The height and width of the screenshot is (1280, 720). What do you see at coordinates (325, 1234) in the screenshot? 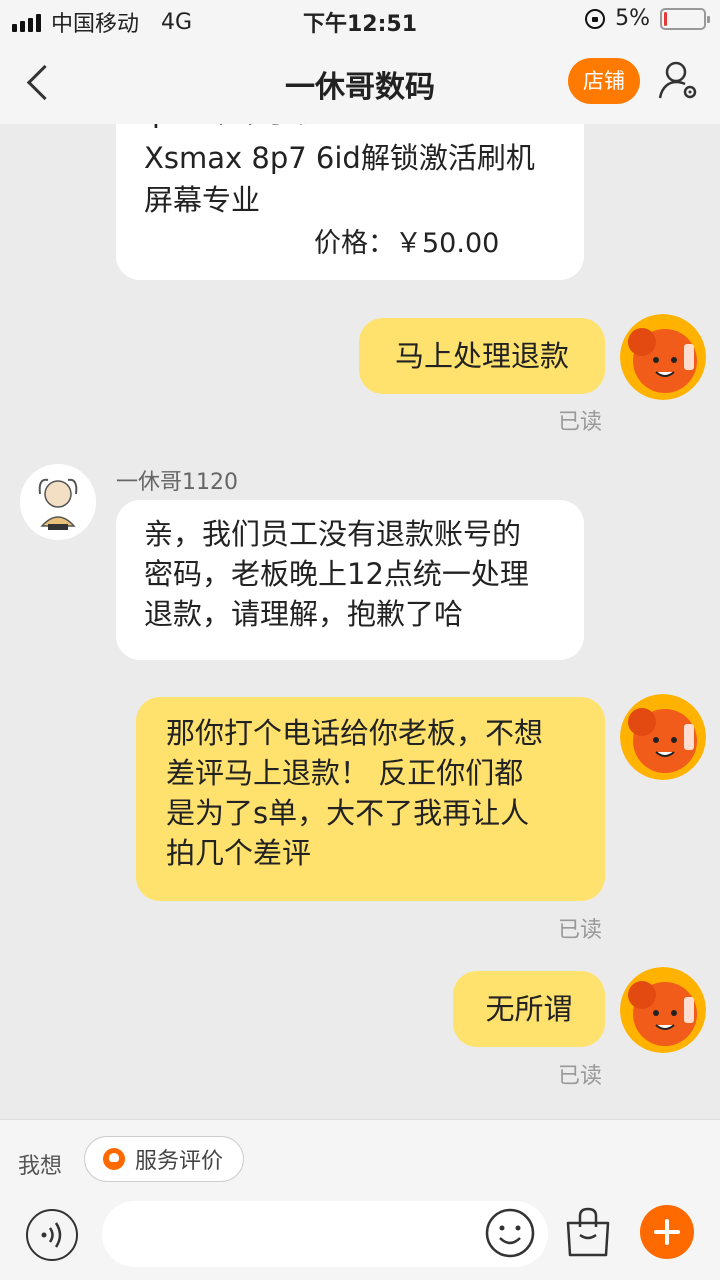
I see `message-input` at bounding box center [325, 1234].